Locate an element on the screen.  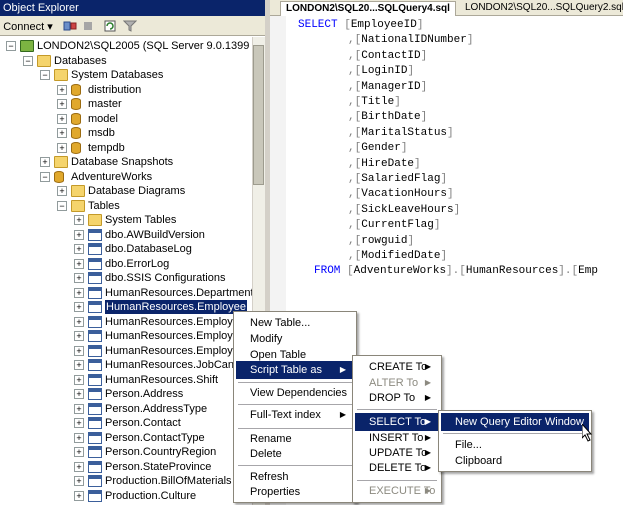
tree-node: + HumanResources.EmployeeD is located at coordinates (126, 336).